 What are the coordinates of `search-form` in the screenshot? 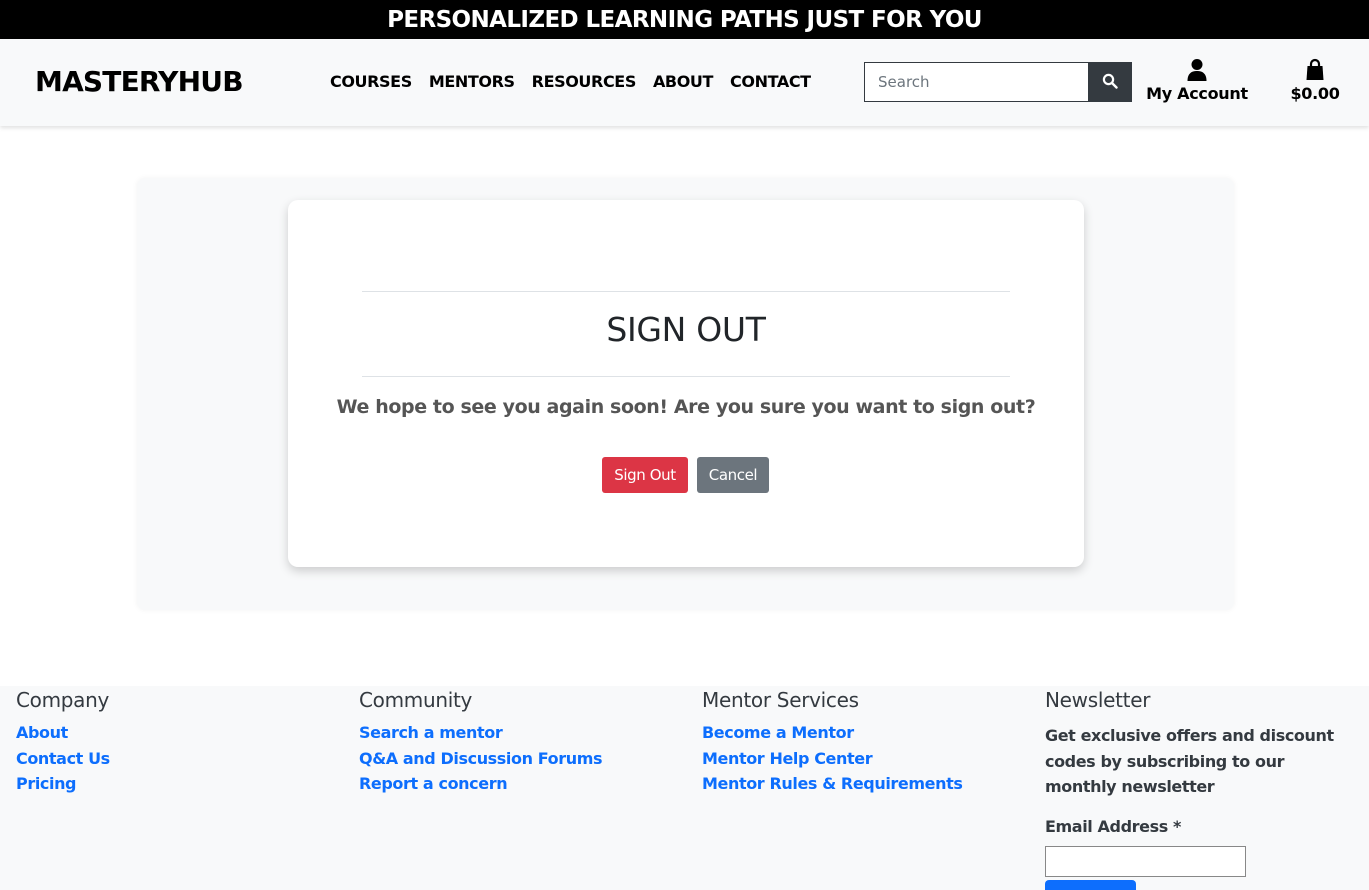 It's located at (998, 82).